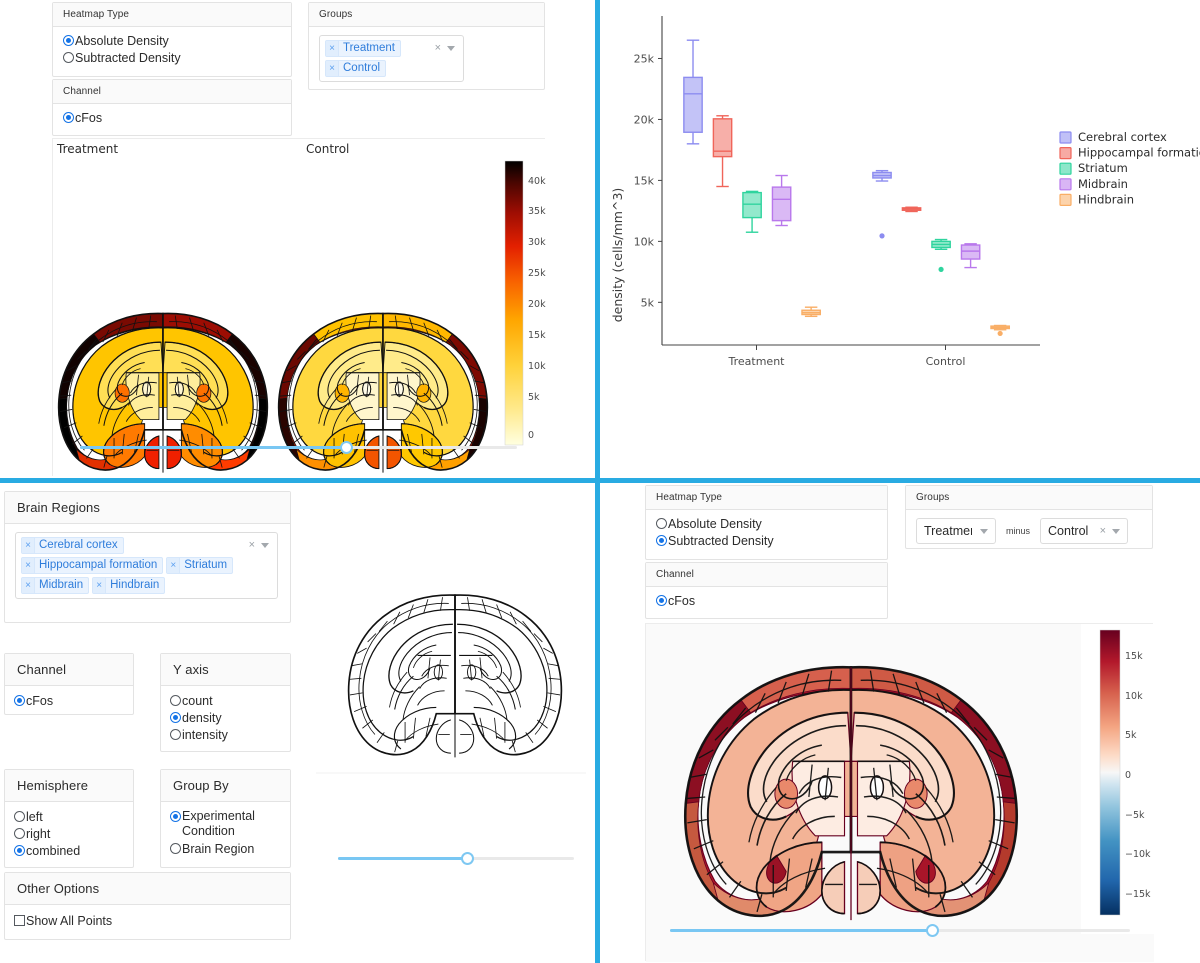  I want to click on radio-density: density, so click(225, 718).